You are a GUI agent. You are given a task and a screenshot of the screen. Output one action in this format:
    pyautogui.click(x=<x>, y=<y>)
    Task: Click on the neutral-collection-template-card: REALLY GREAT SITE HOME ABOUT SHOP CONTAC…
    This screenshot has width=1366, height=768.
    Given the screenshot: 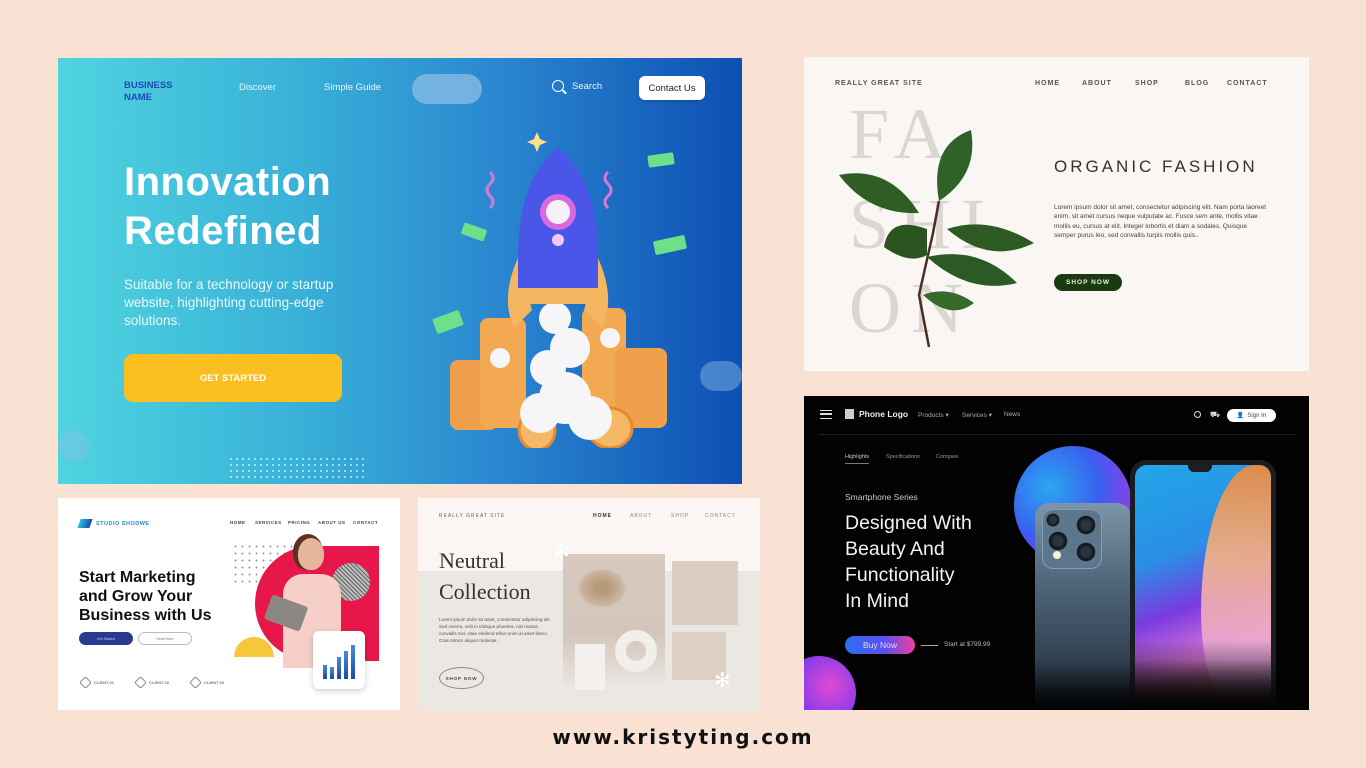 What is the action you would take?
    pyautogui.click(x=589, y=604)
    